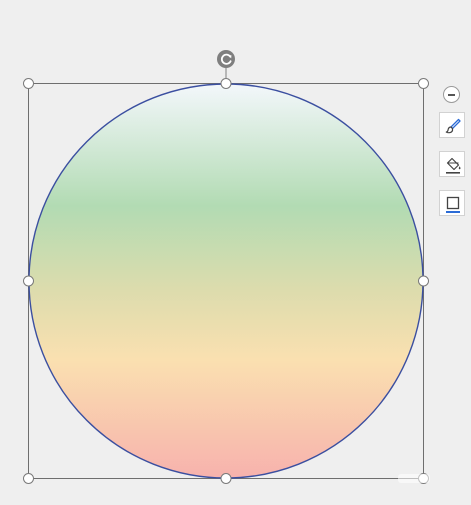  I want to click on resize-handle-top-right, so click(423, 83).